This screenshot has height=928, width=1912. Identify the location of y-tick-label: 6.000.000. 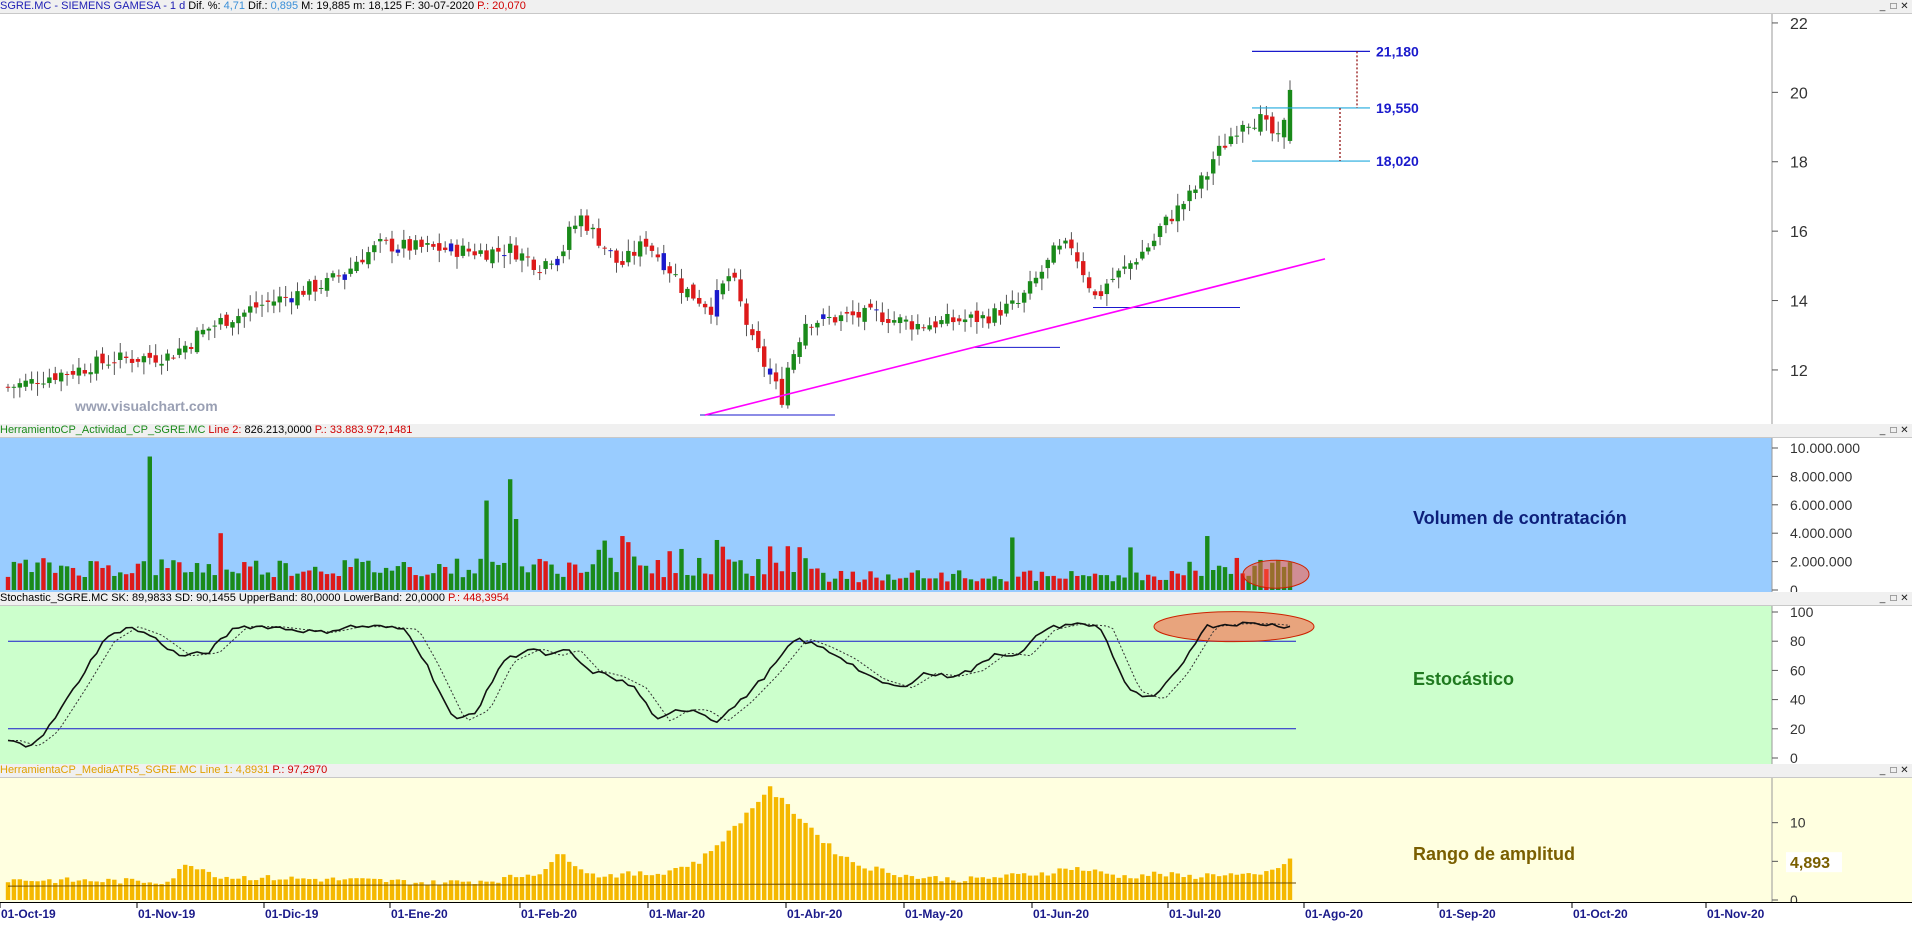
(1821, 505).